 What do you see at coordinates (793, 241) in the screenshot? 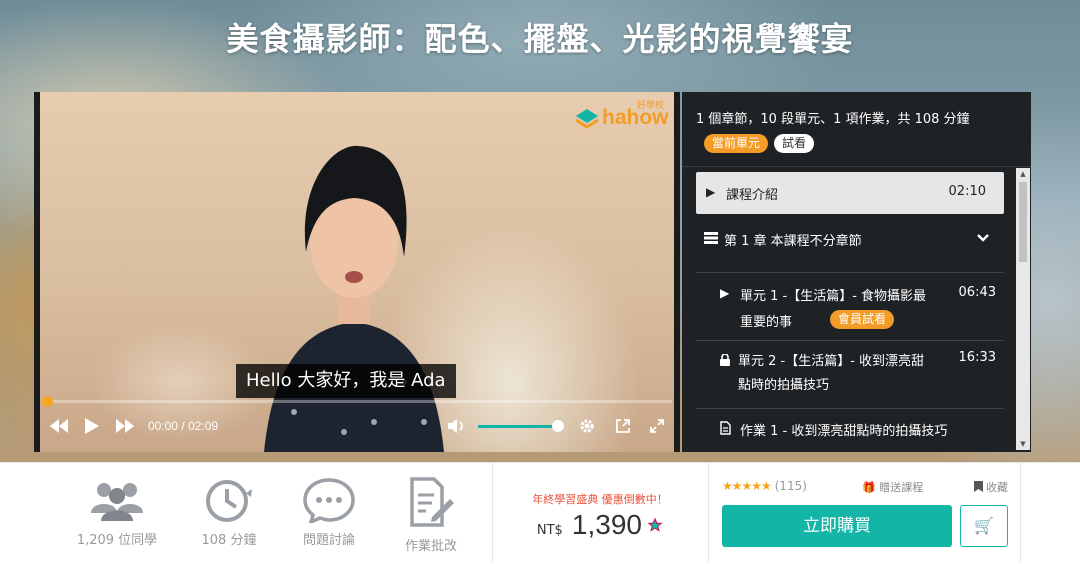
I see `chapter-label: 第 1 章 本課程不分章節` at bounding box center [793, 241].